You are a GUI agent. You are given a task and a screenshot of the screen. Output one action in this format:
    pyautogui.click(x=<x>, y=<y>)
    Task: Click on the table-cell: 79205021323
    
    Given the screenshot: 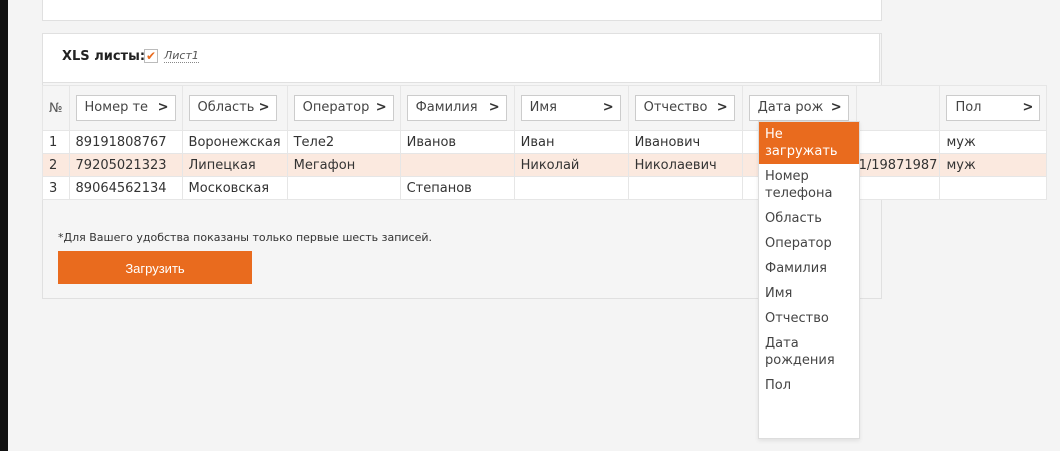 What is the action you would take?
    pyautogui.click(x=125, y=165)
    